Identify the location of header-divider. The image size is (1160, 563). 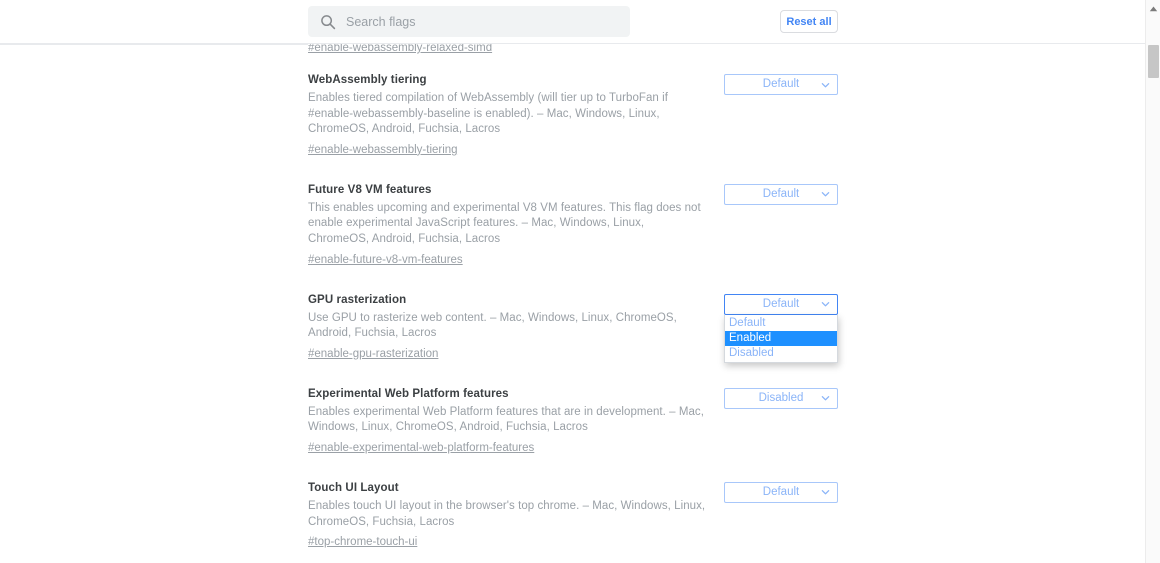
(154, 44).